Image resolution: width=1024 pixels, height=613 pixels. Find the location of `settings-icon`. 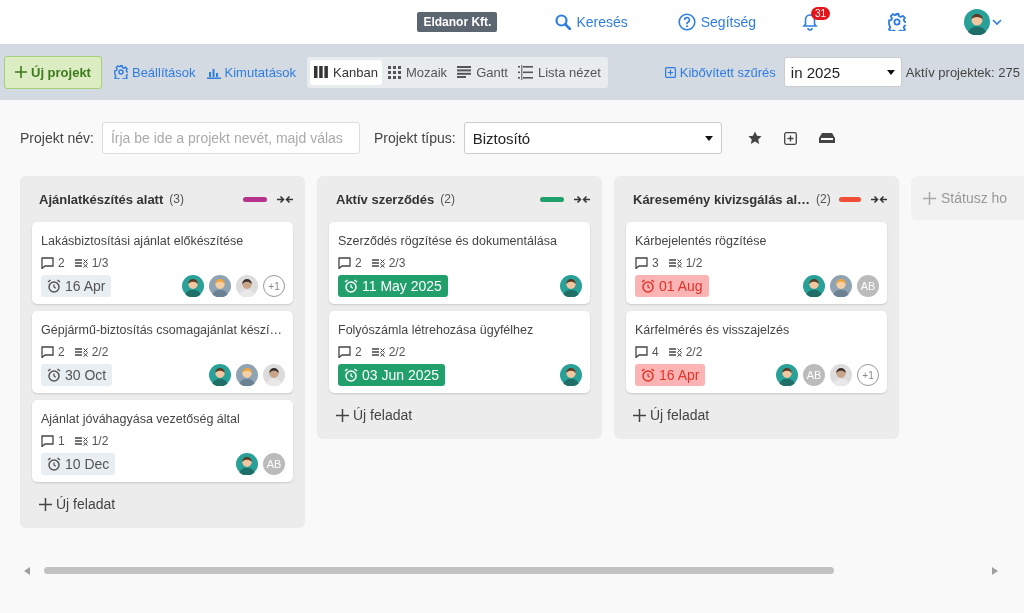

settings-icon is located at coordinates (897, 22).